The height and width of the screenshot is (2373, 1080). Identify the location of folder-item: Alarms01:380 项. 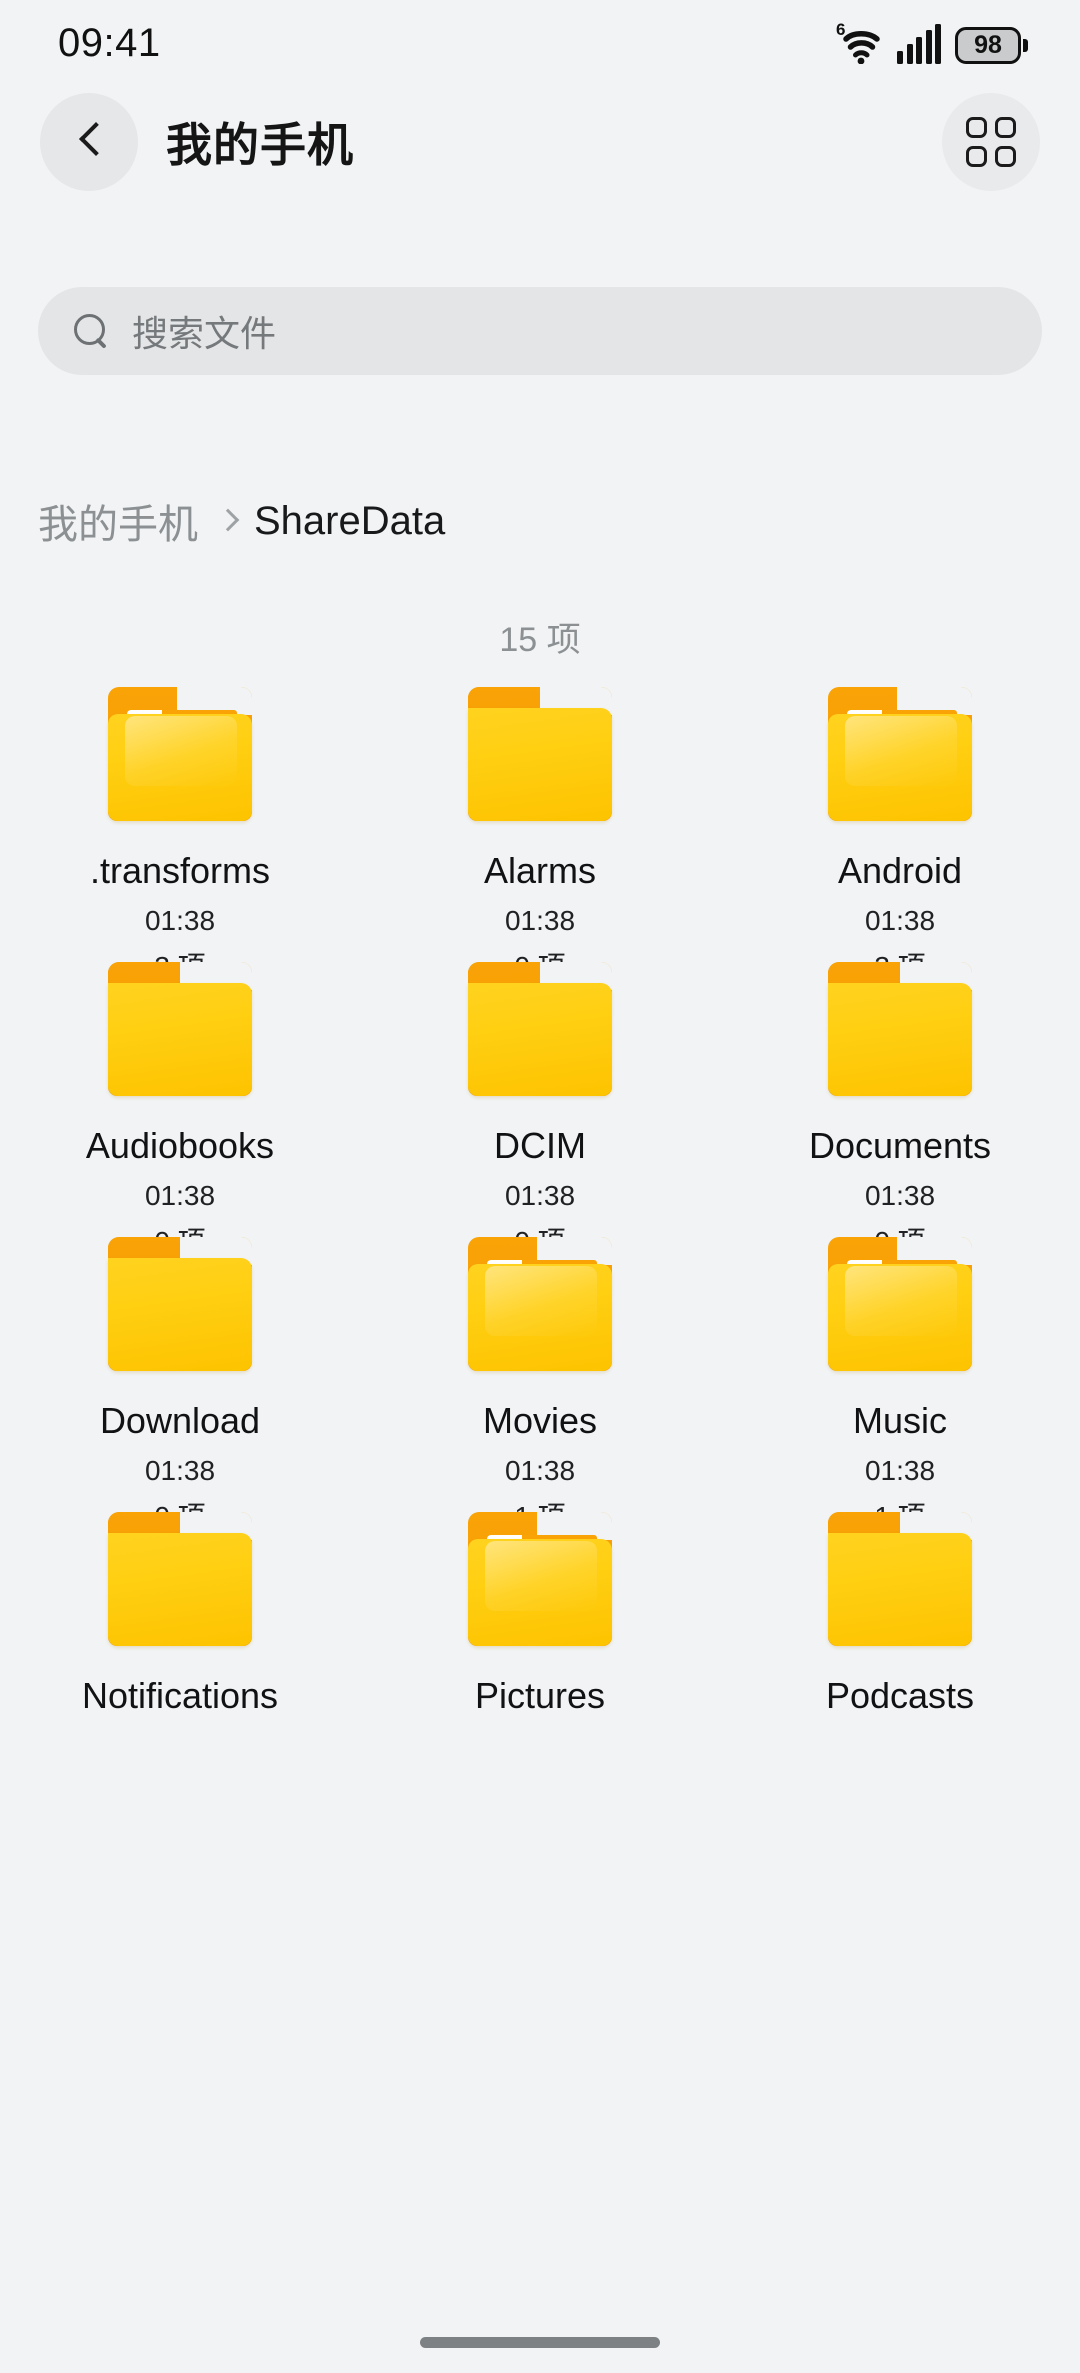
(540, 830).